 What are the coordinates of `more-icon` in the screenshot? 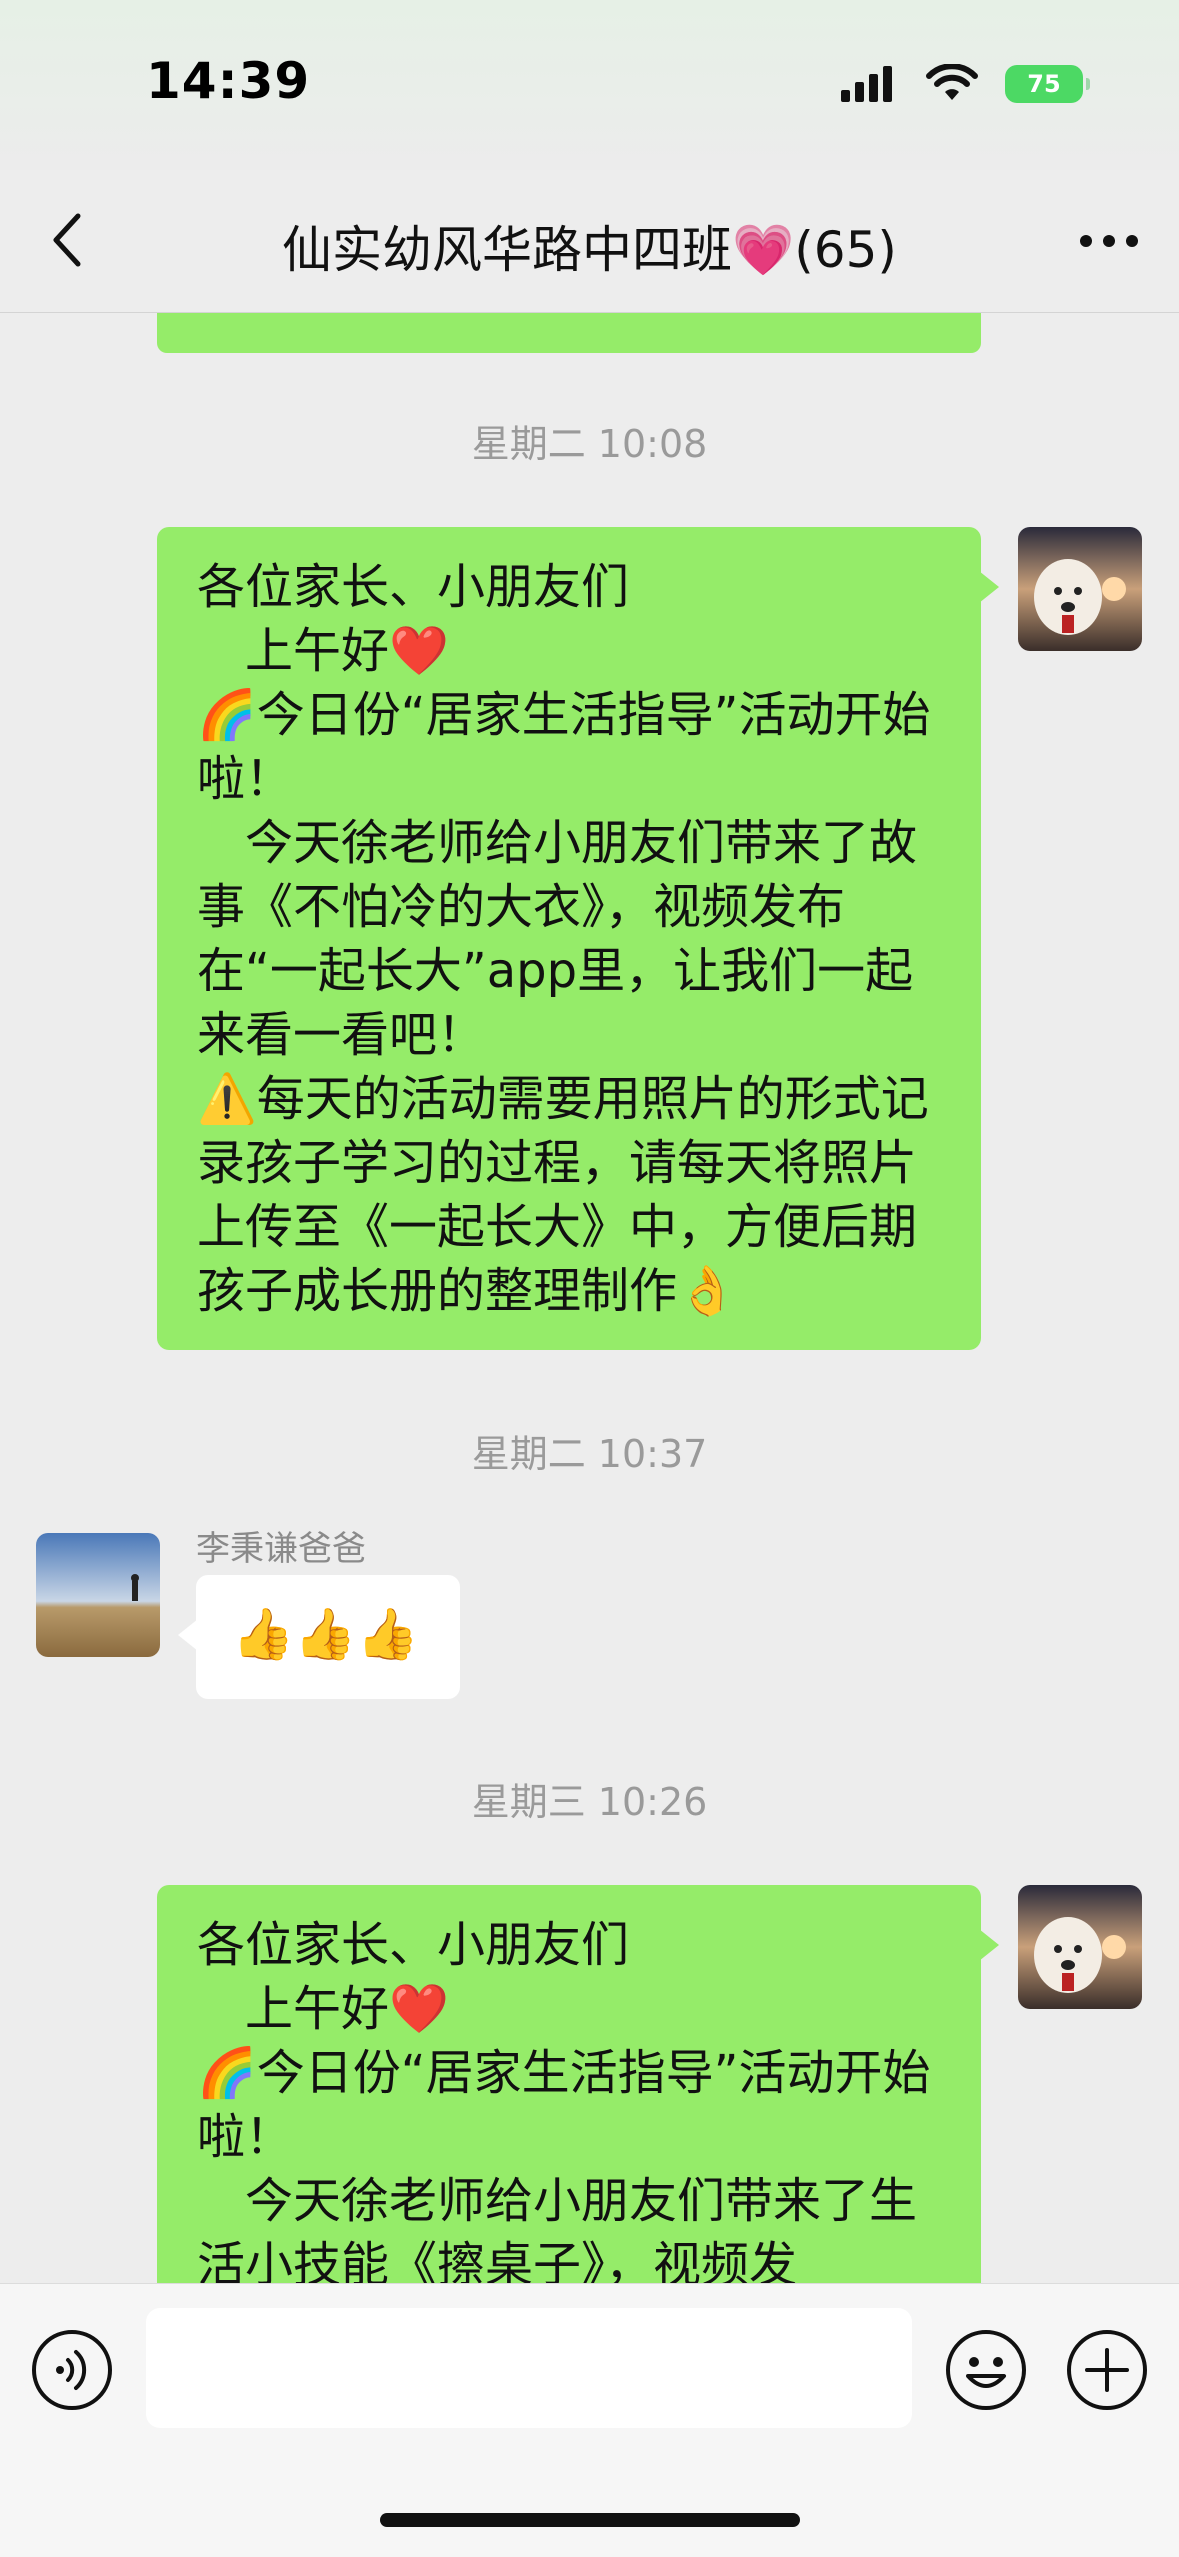 It's located at (1109, 241).